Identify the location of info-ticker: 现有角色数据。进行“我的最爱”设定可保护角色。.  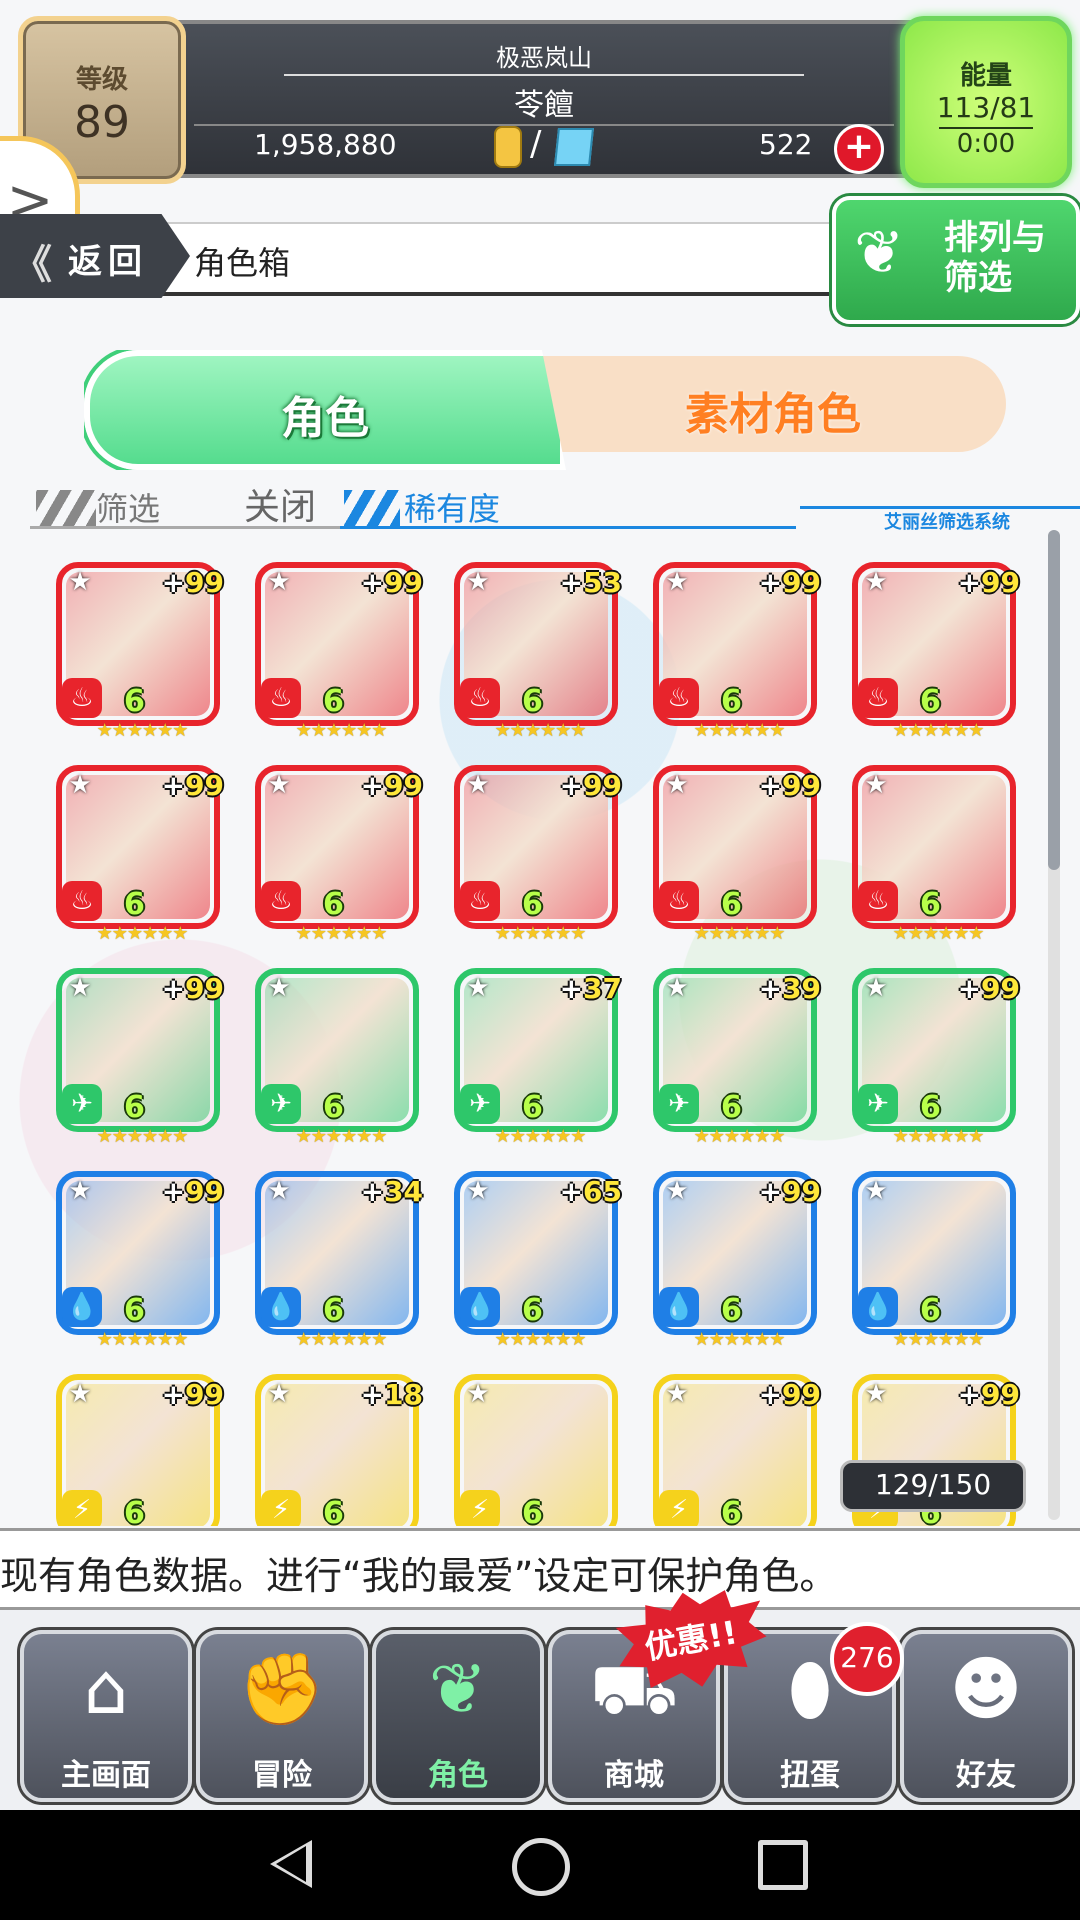
(540, 1569).